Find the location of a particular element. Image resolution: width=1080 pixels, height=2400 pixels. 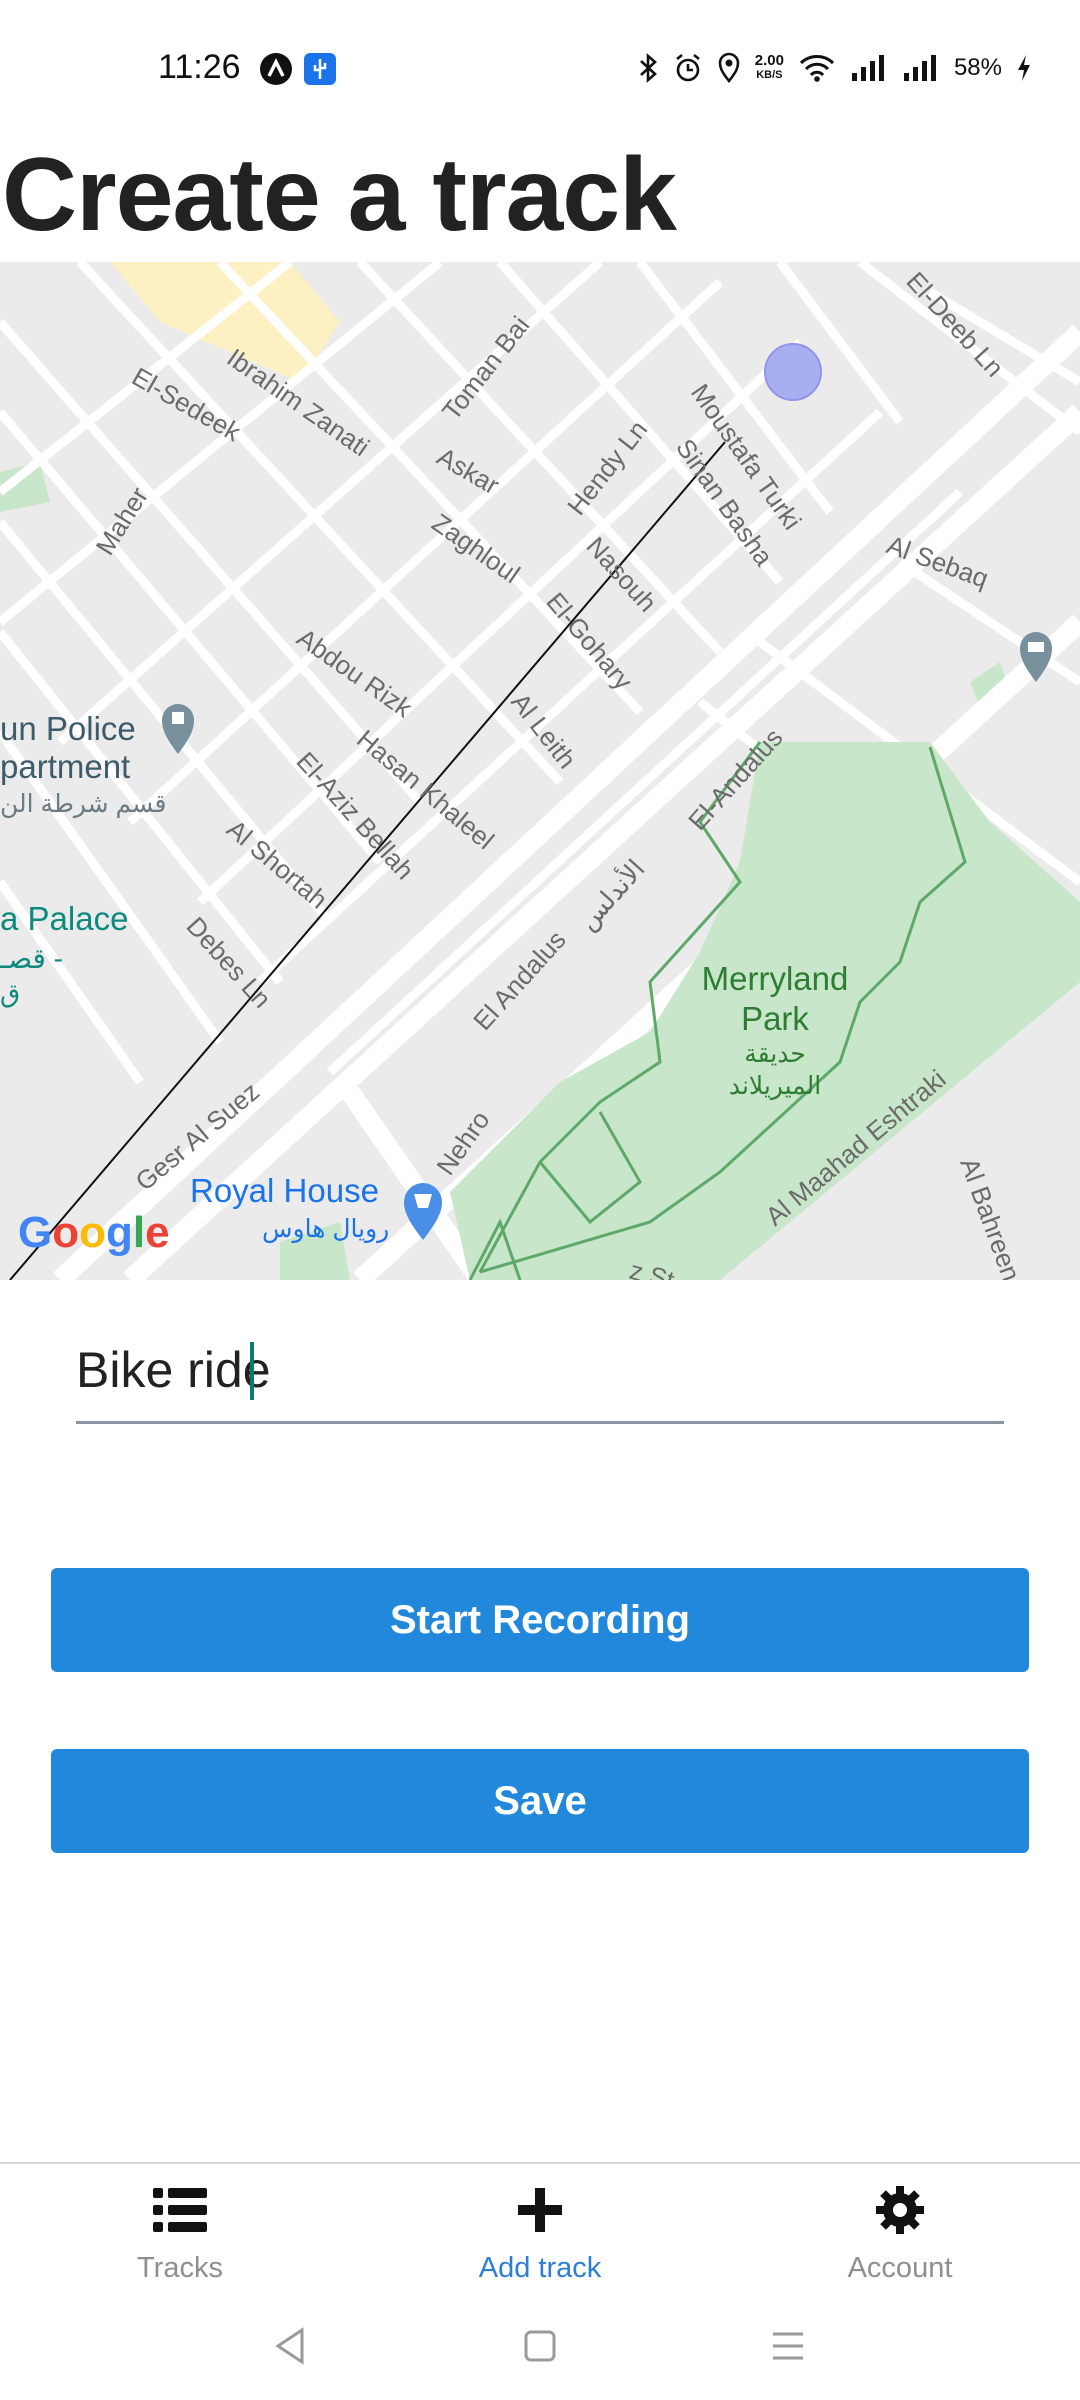

place-label: a Palace is located at coordinates (64, 918).